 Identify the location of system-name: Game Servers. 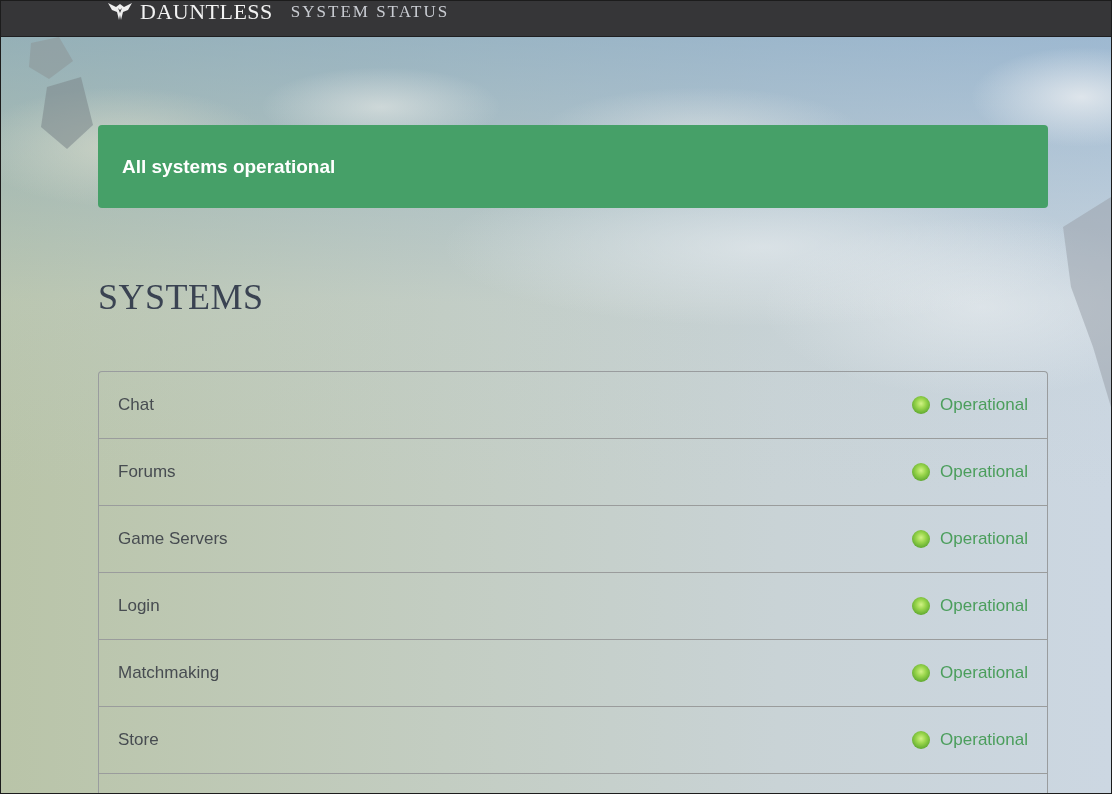
(173, 539).